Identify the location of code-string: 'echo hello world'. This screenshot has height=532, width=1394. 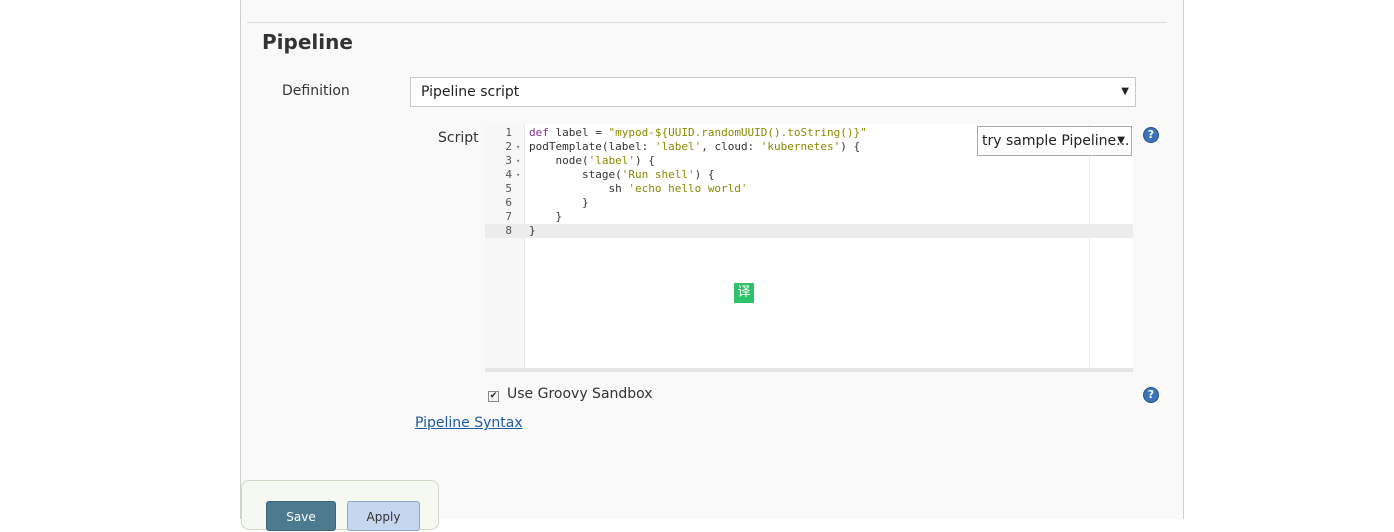
(688, 188).